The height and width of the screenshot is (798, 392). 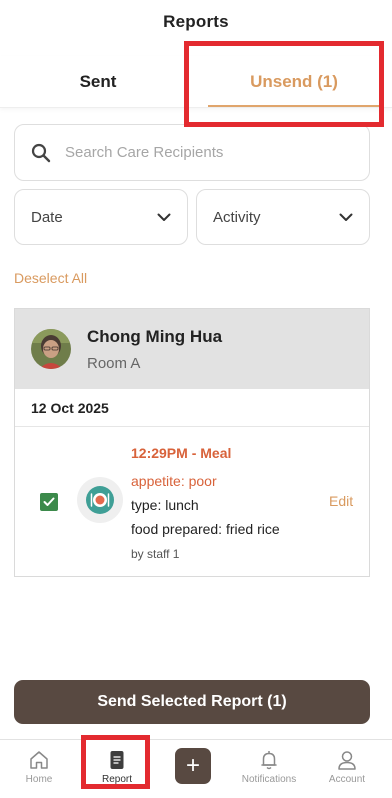 I want to click on nav-account-label: Account, so click(x=347, y=779).